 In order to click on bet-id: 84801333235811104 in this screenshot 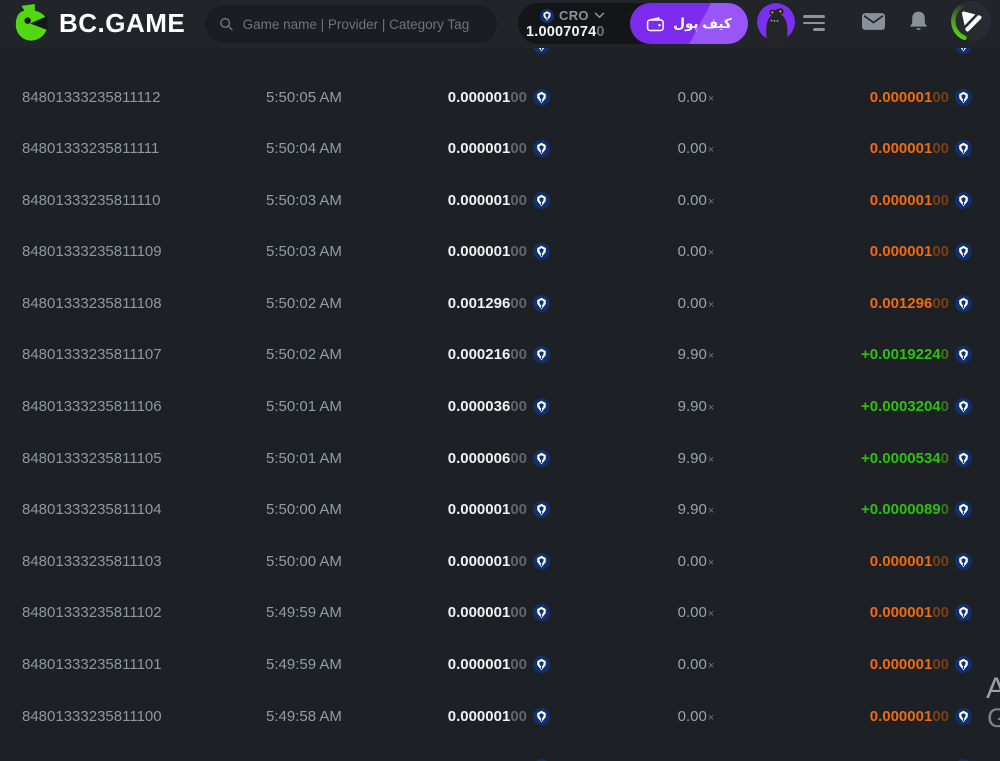, I will do `click(92, 510)`.